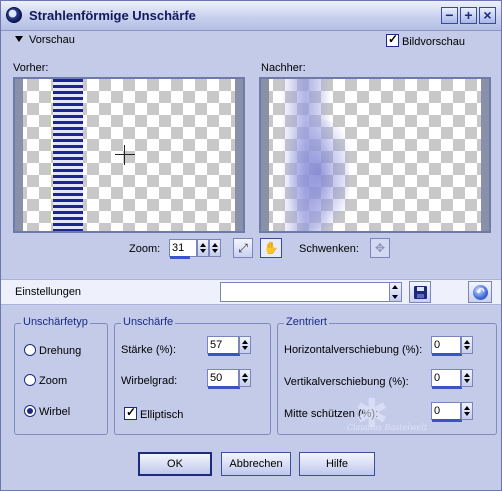 The height and width of the screenshot is (491, 502). Describe the element at coordinates (52, 40) in the screenshot. I see `preview-toggle-label: Vorschau` at that location.